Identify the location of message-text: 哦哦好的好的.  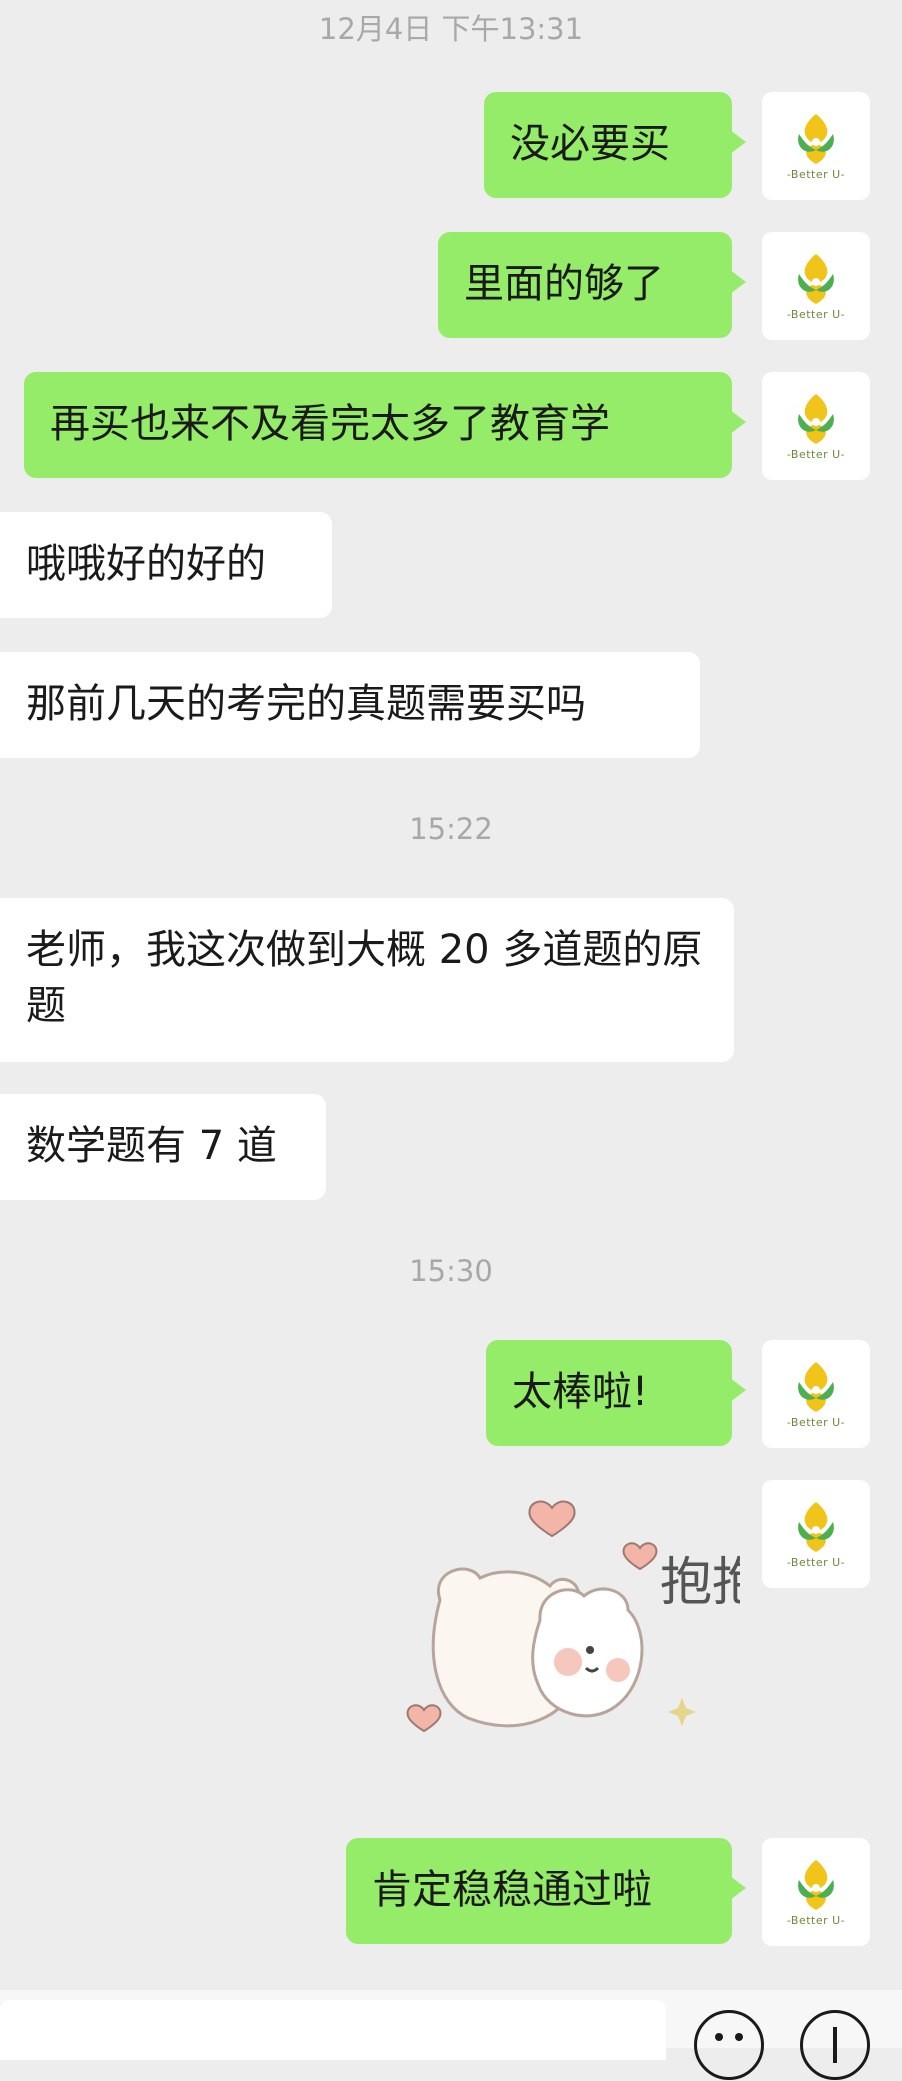
(146, 564).